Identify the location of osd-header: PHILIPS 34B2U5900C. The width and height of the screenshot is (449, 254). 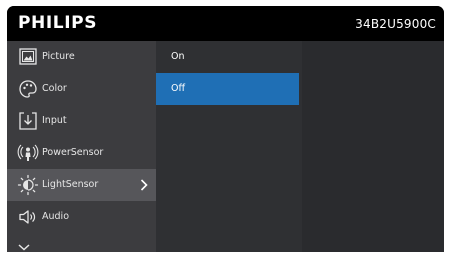
(225, 23).